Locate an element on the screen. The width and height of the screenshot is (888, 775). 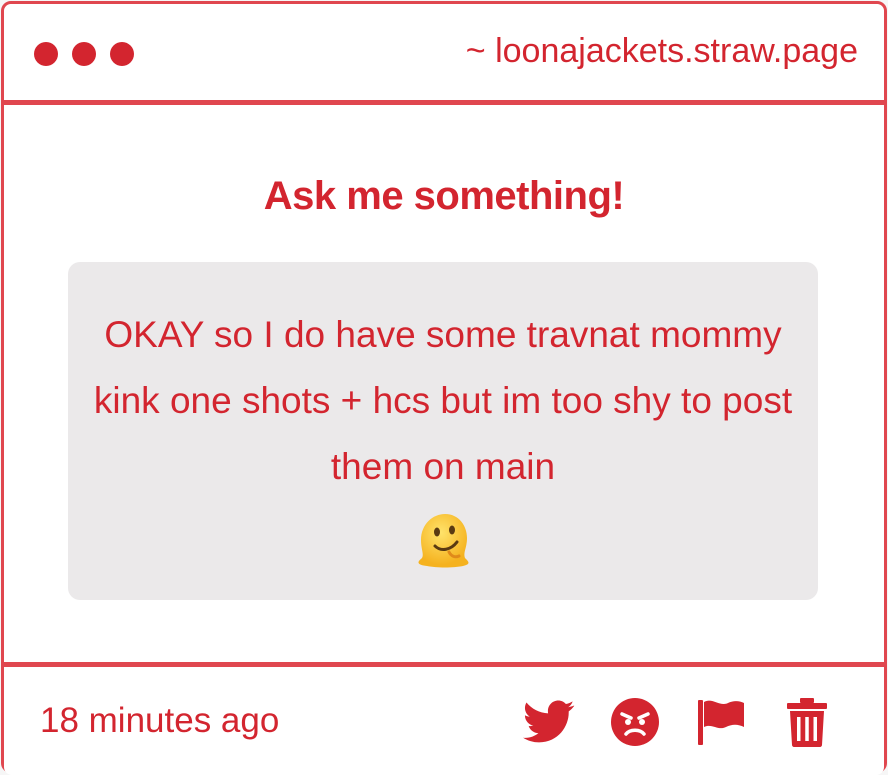
report-button is located at coordinates (721, 722).